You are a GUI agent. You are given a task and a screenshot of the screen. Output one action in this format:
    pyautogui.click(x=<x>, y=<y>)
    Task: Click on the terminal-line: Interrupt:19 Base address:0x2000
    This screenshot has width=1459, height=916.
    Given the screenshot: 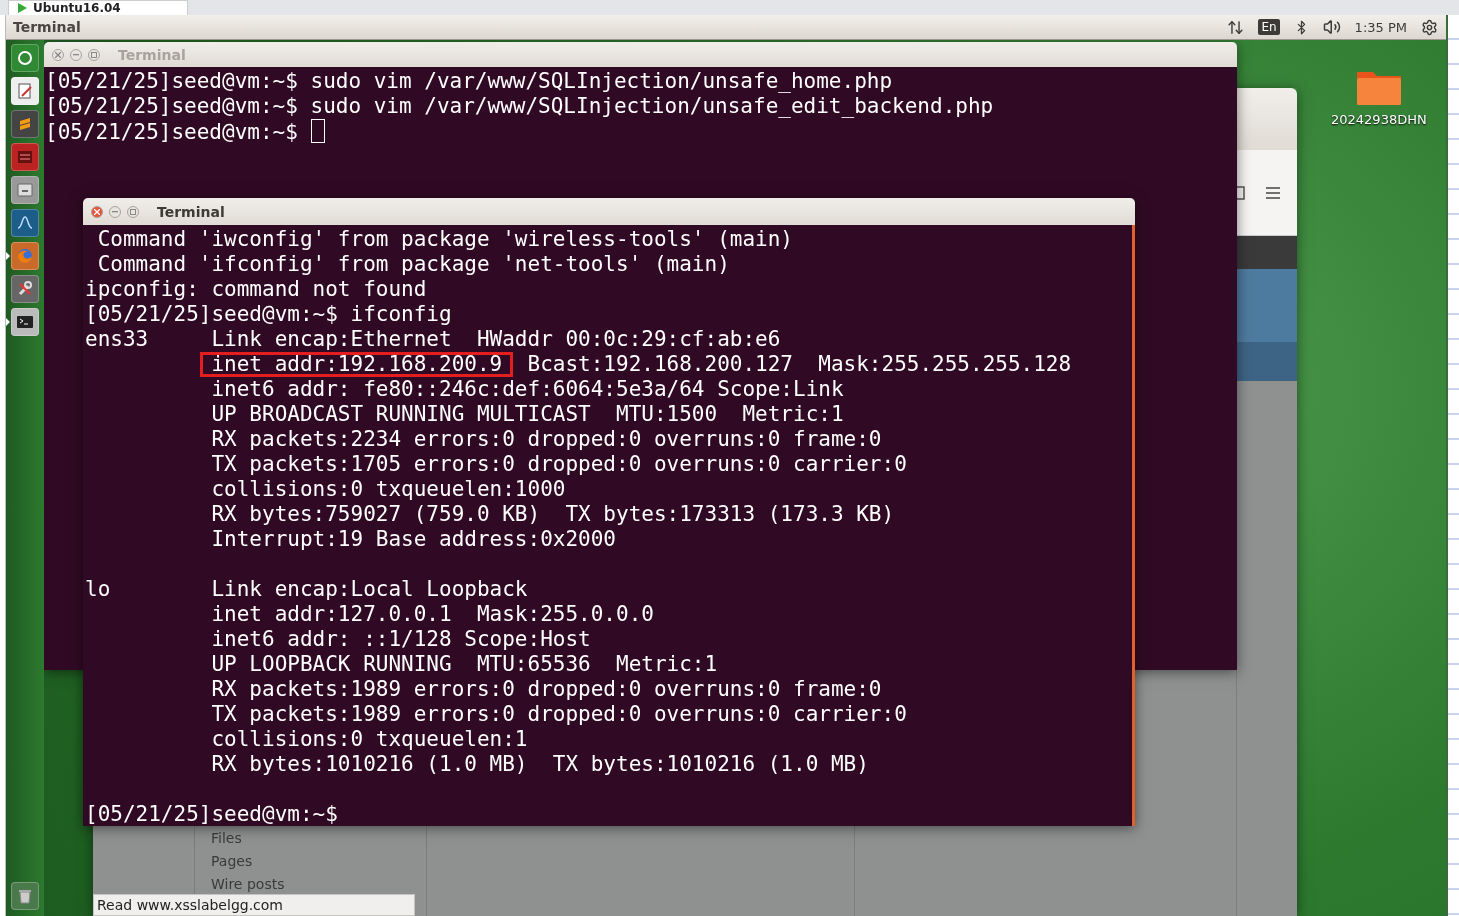 What is the action you would take?
    pyautogui.click(x=413, y=539)
    